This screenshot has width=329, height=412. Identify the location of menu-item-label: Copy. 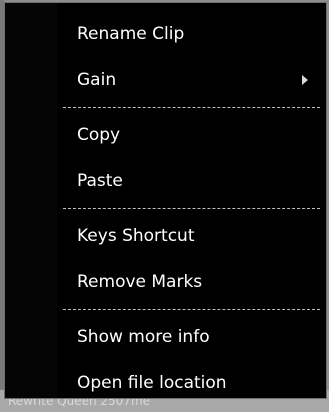
(99, 135).